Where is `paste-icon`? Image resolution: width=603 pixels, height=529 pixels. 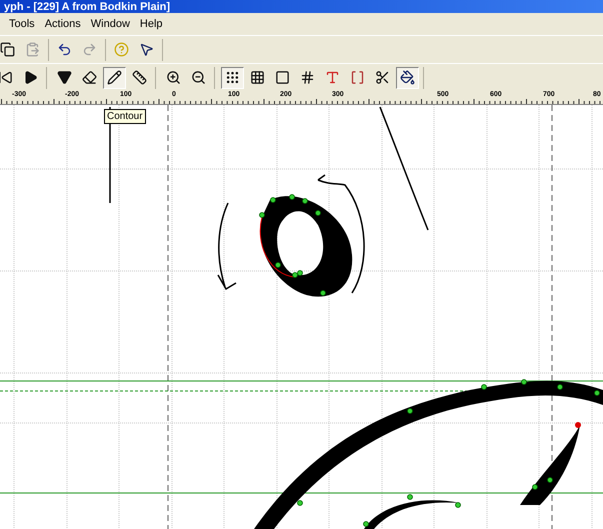 paste-icon is located at coordinates (32, 49).